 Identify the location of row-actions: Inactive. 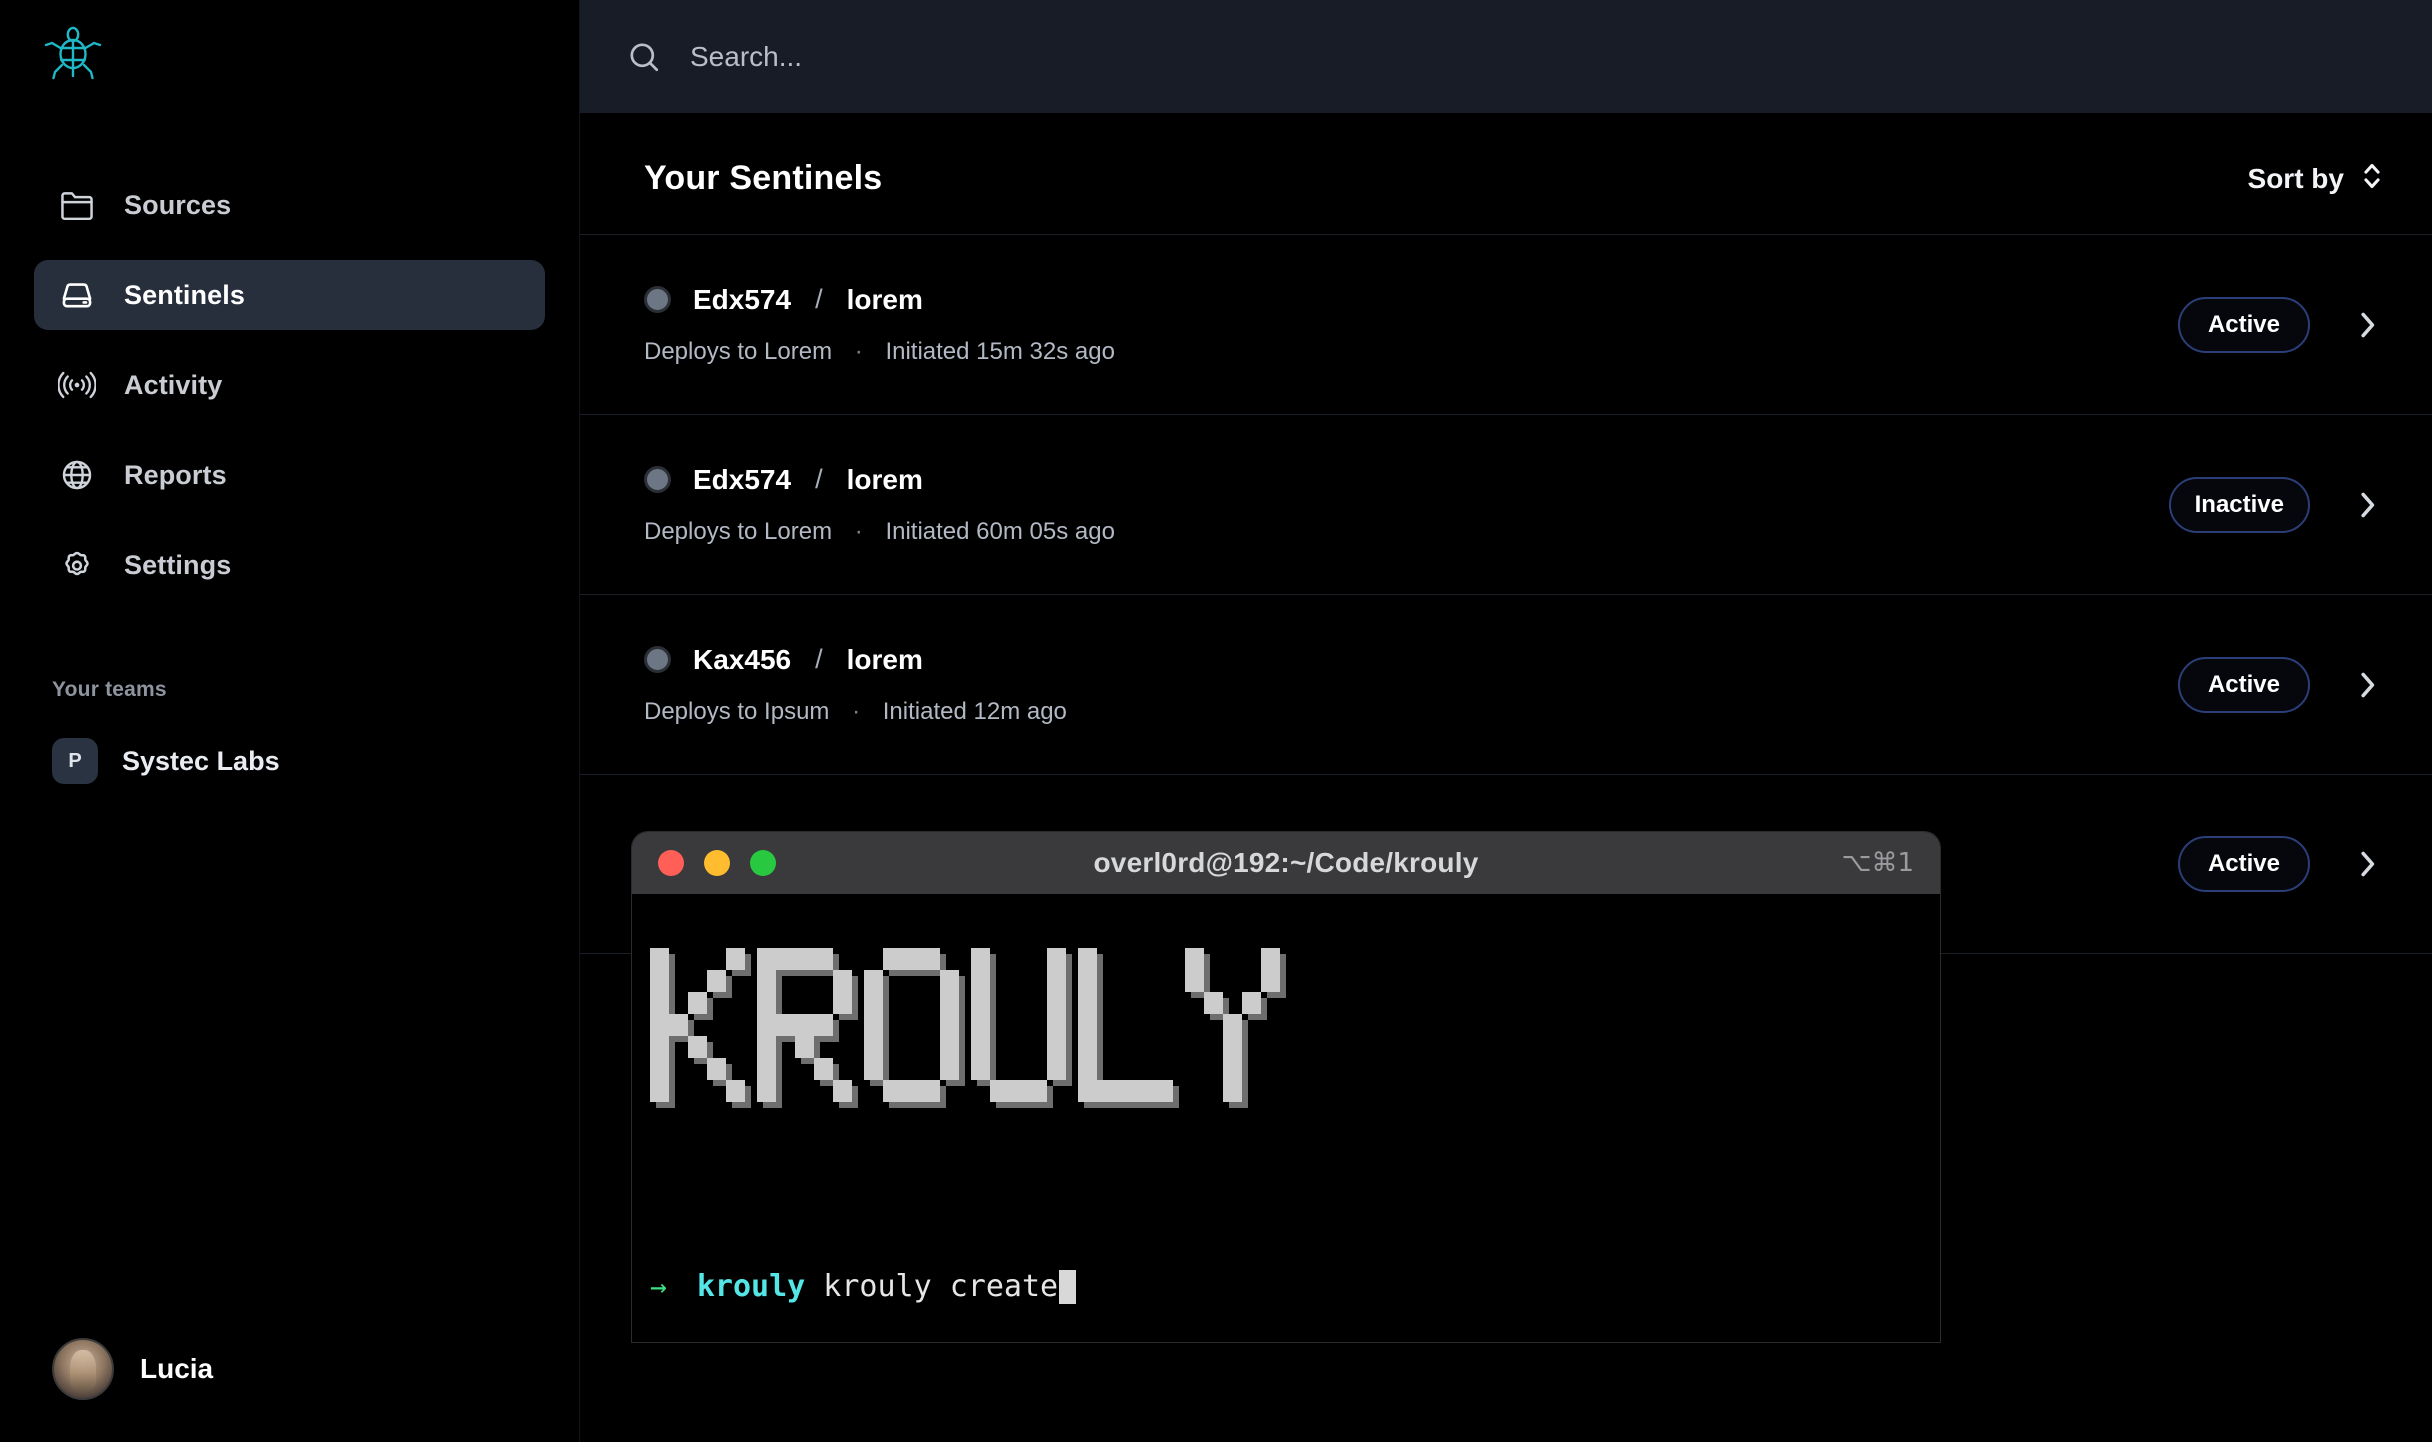
(2276, 504).